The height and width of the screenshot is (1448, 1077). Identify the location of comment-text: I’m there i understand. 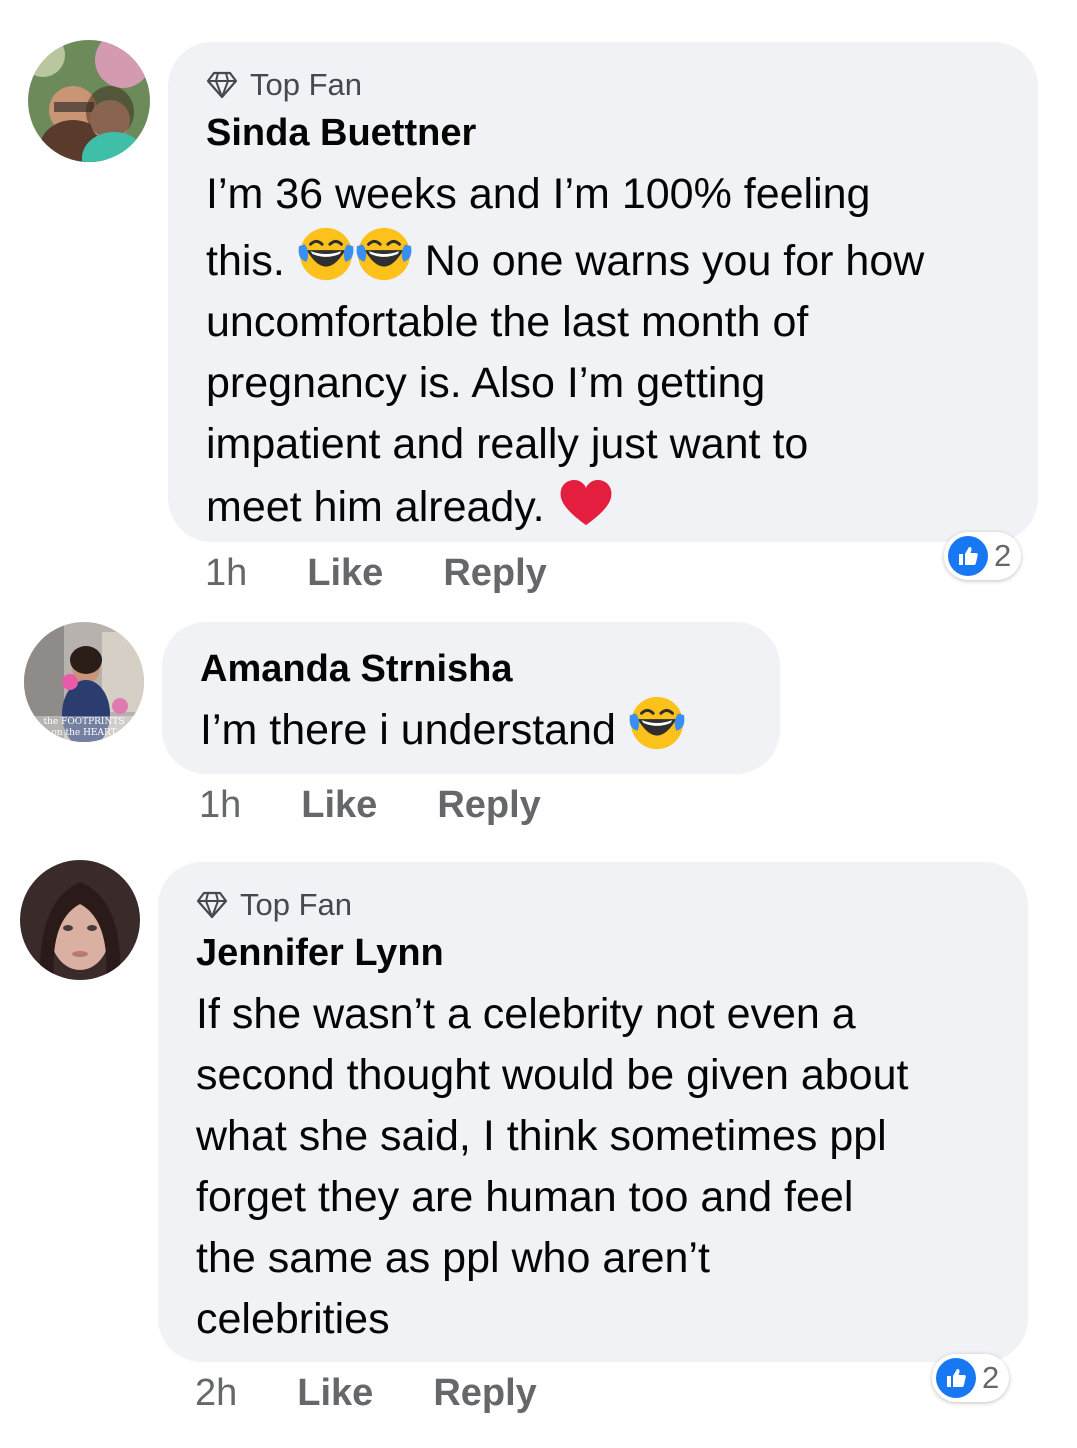
(475, 727).